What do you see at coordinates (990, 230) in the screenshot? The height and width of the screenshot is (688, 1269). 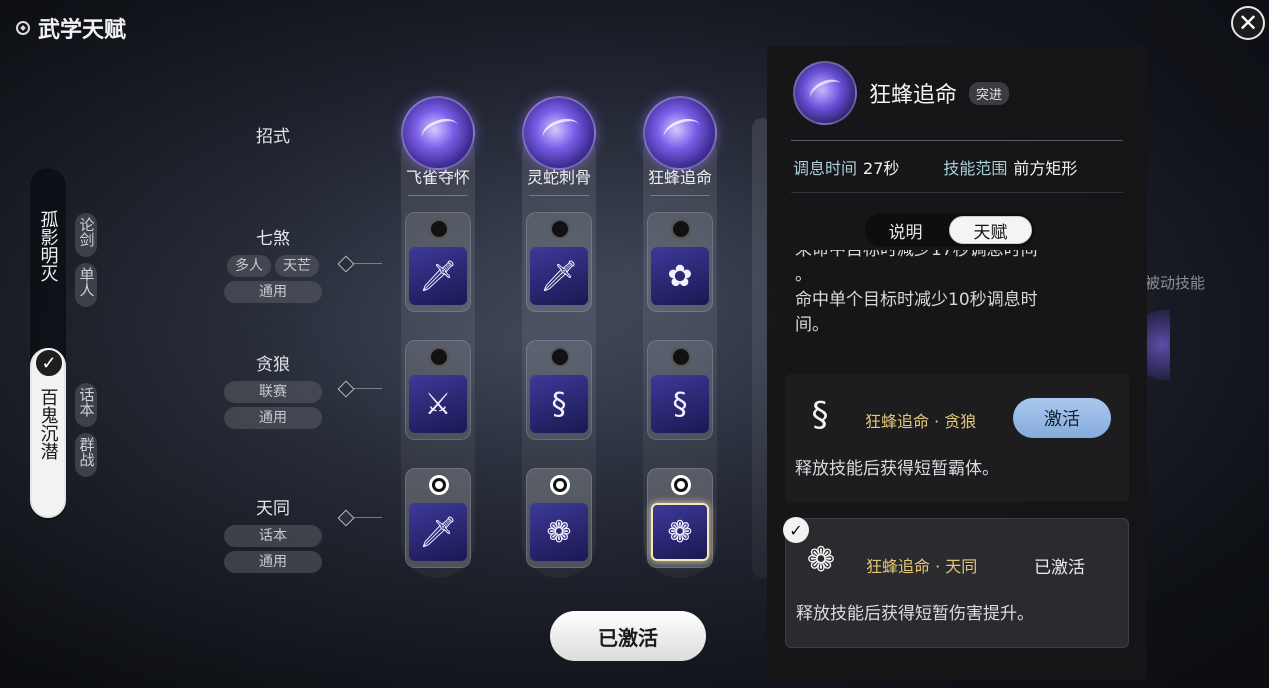 I see `tab-talent: 天赋` at bounding box center [990, 230].